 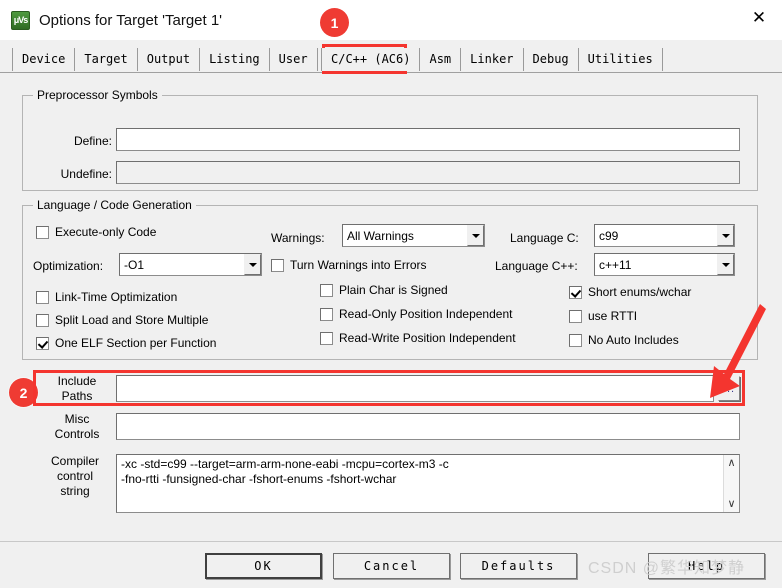 What do you see at coordinates (391, 20) in the screenshot?
I see `title-bar: μVs Options for Target 'Target 1' ✕` at bounding box center [391, 20].